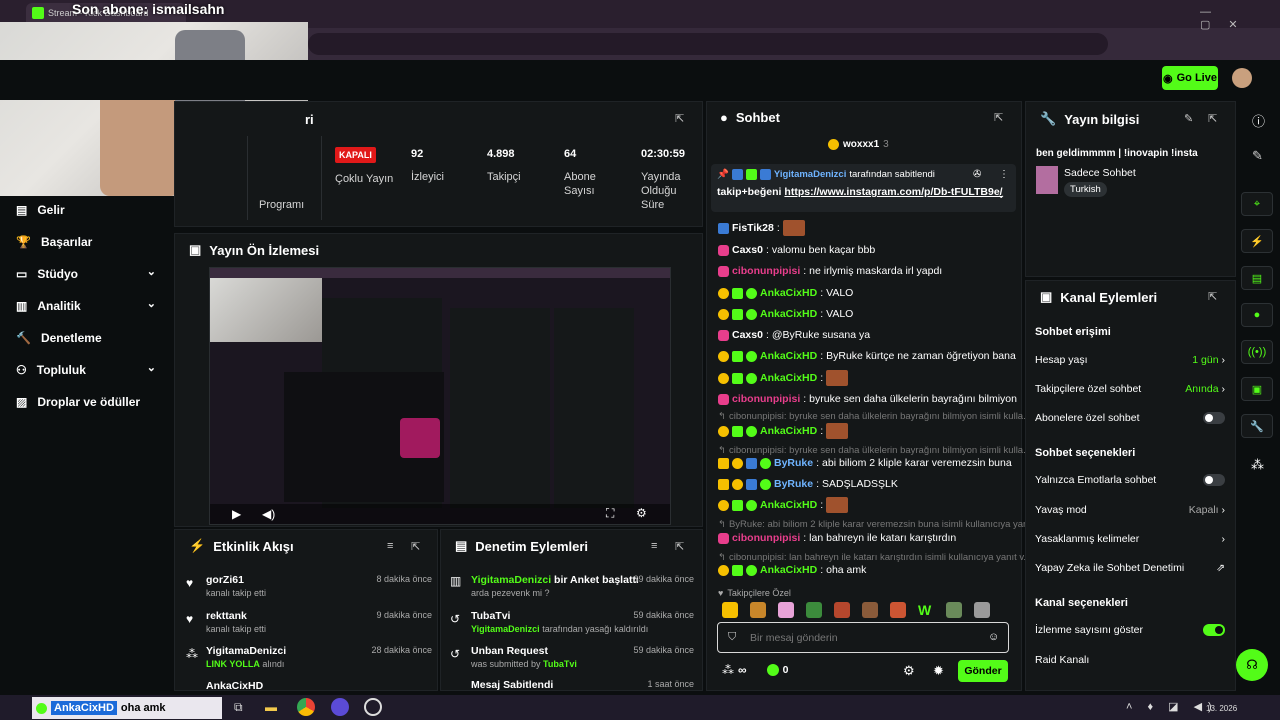  Describe the element at coordinates (1257, 426) in the screenshot. I see `wrench-icon: 🔧` at that location.